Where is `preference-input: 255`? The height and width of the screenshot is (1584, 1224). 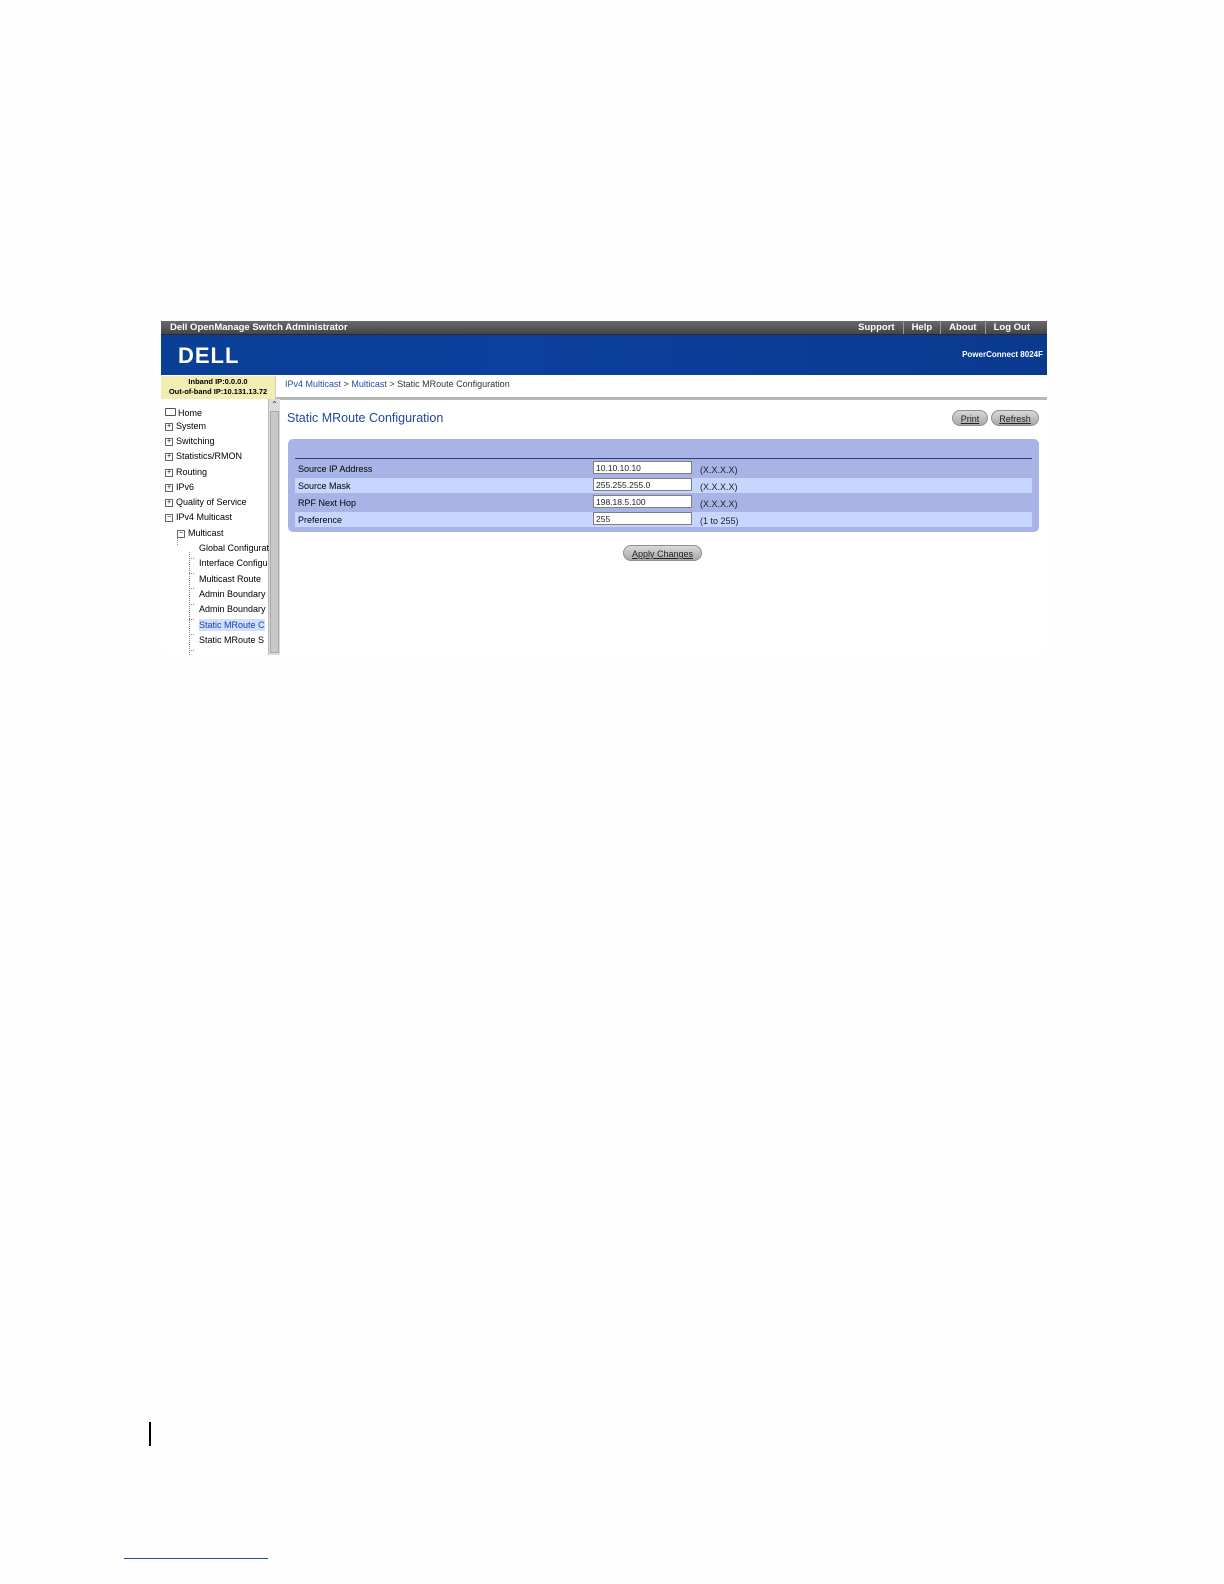
preference-input: 255 is located at coordinates (642, 518).